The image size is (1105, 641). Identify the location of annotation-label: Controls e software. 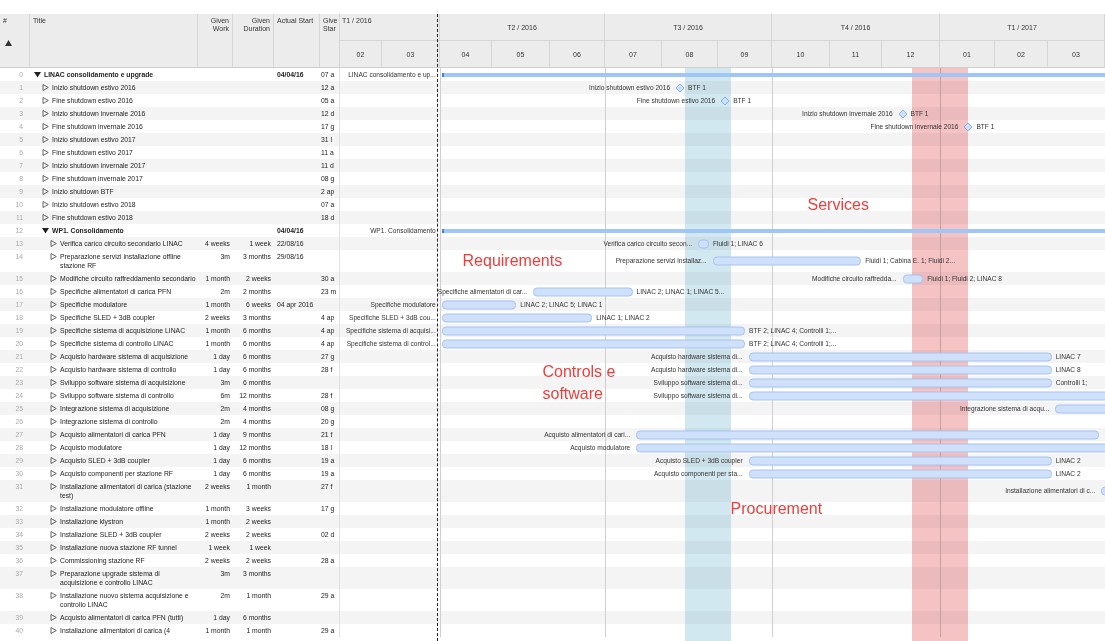
(579, 382).